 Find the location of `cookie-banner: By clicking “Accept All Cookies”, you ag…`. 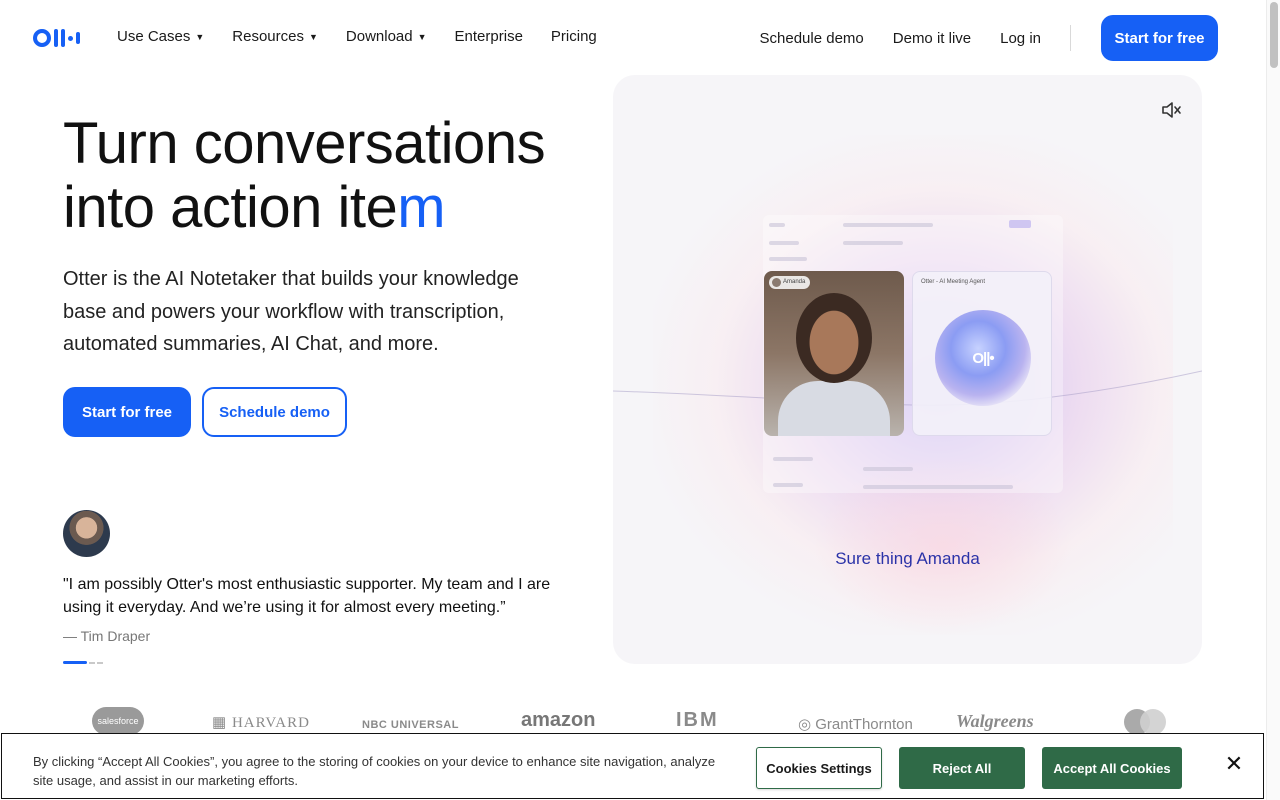

cookie-banner: By clicking “Accept All Cookies”, you ag… is located at coordinates (632, 766).